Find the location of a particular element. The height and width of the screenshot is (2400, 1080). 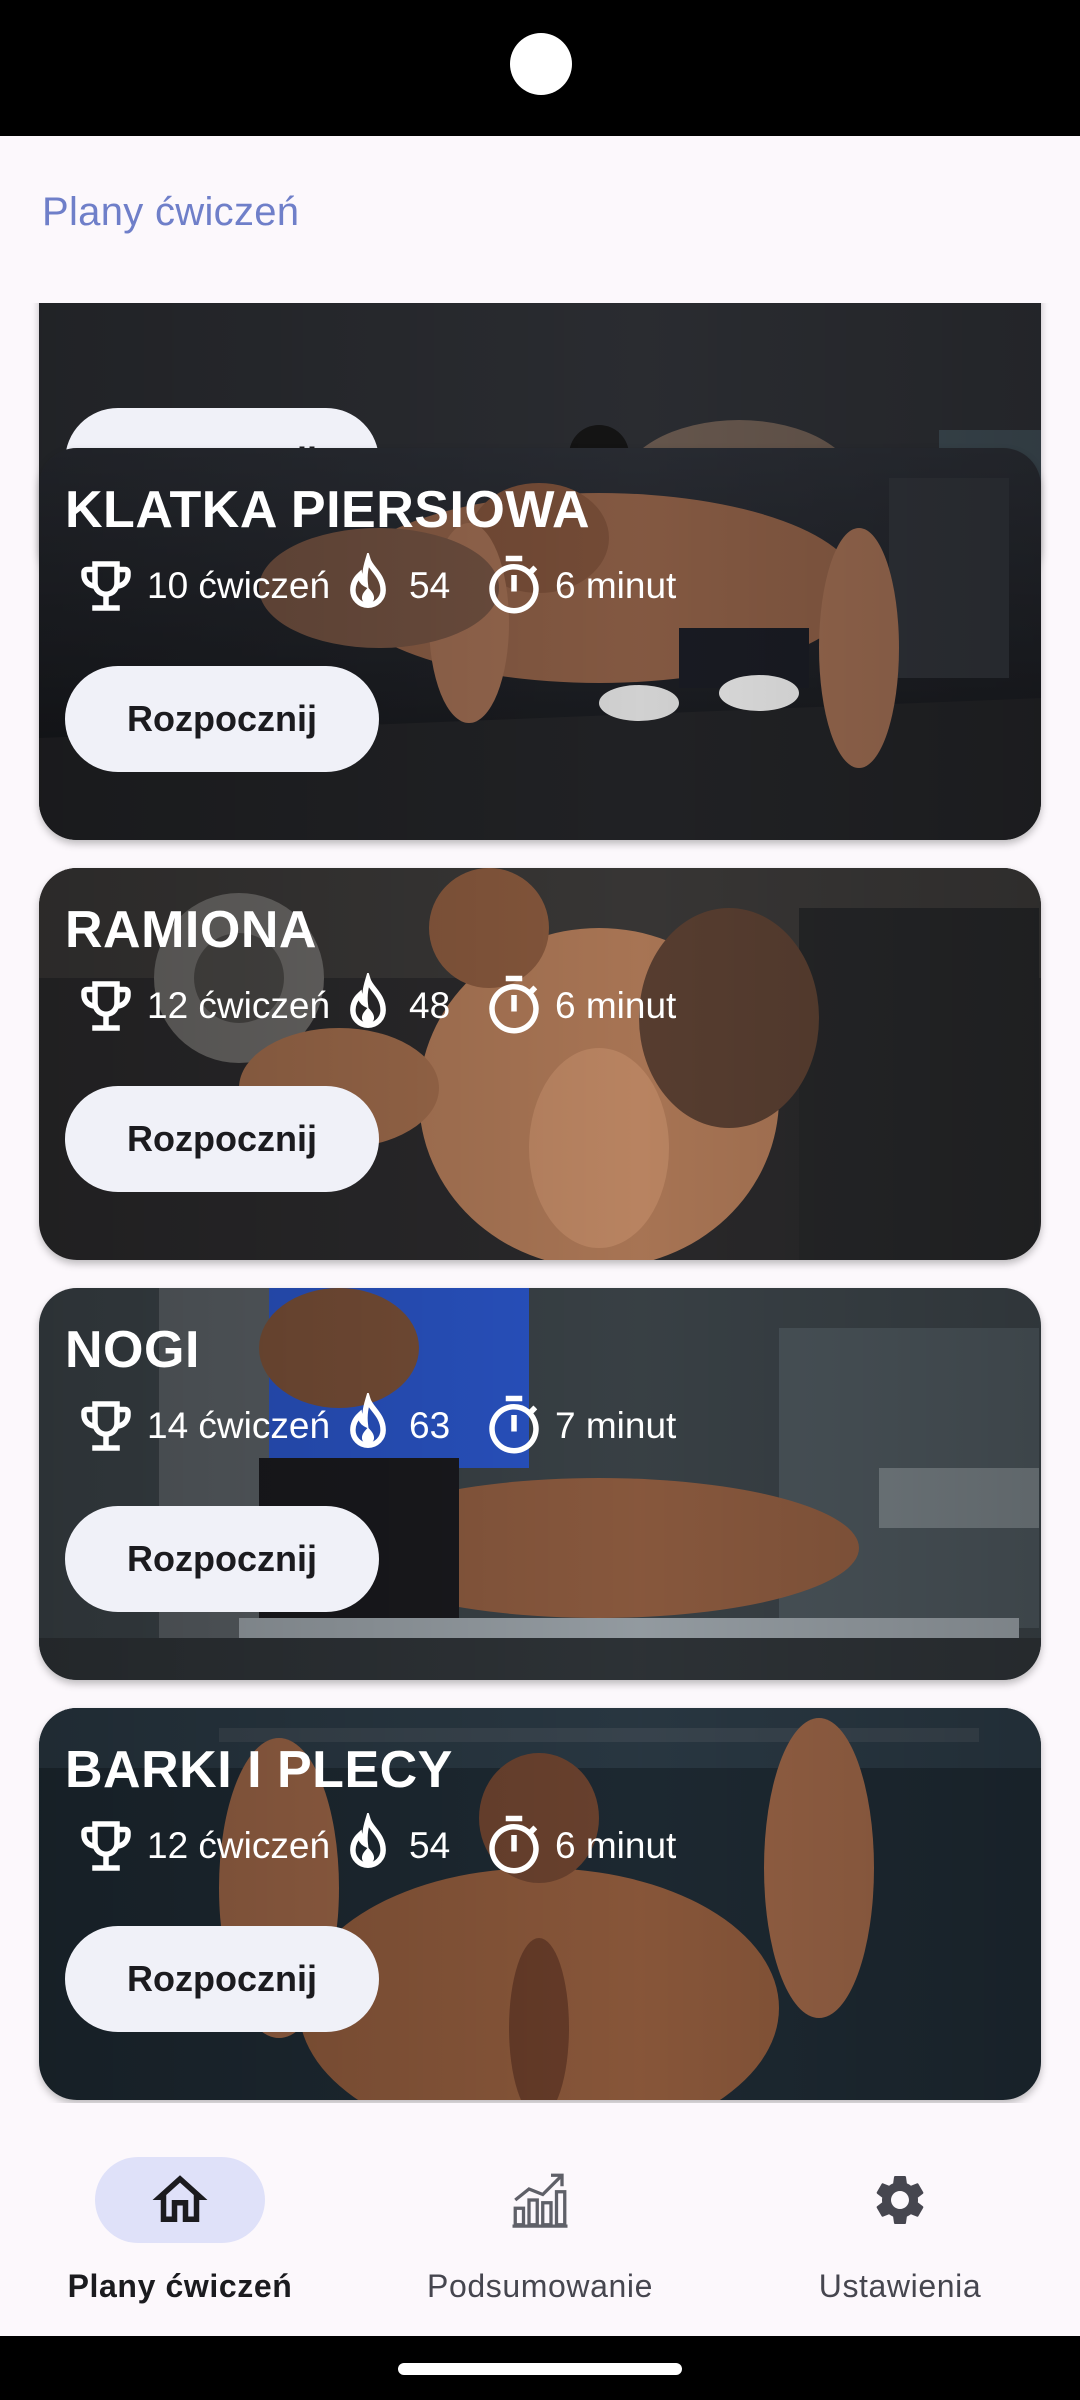

nav-item-summary: Podsumowanie is located at coordinates (540, 2228).